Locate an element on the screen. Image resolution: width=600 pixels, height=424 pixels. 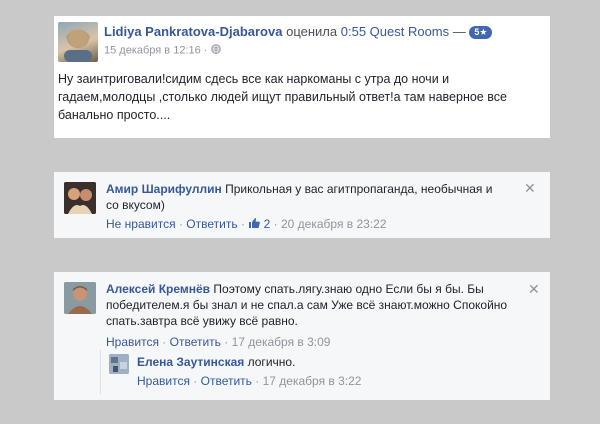
reply-avatar is located at coordinates (119, 364).